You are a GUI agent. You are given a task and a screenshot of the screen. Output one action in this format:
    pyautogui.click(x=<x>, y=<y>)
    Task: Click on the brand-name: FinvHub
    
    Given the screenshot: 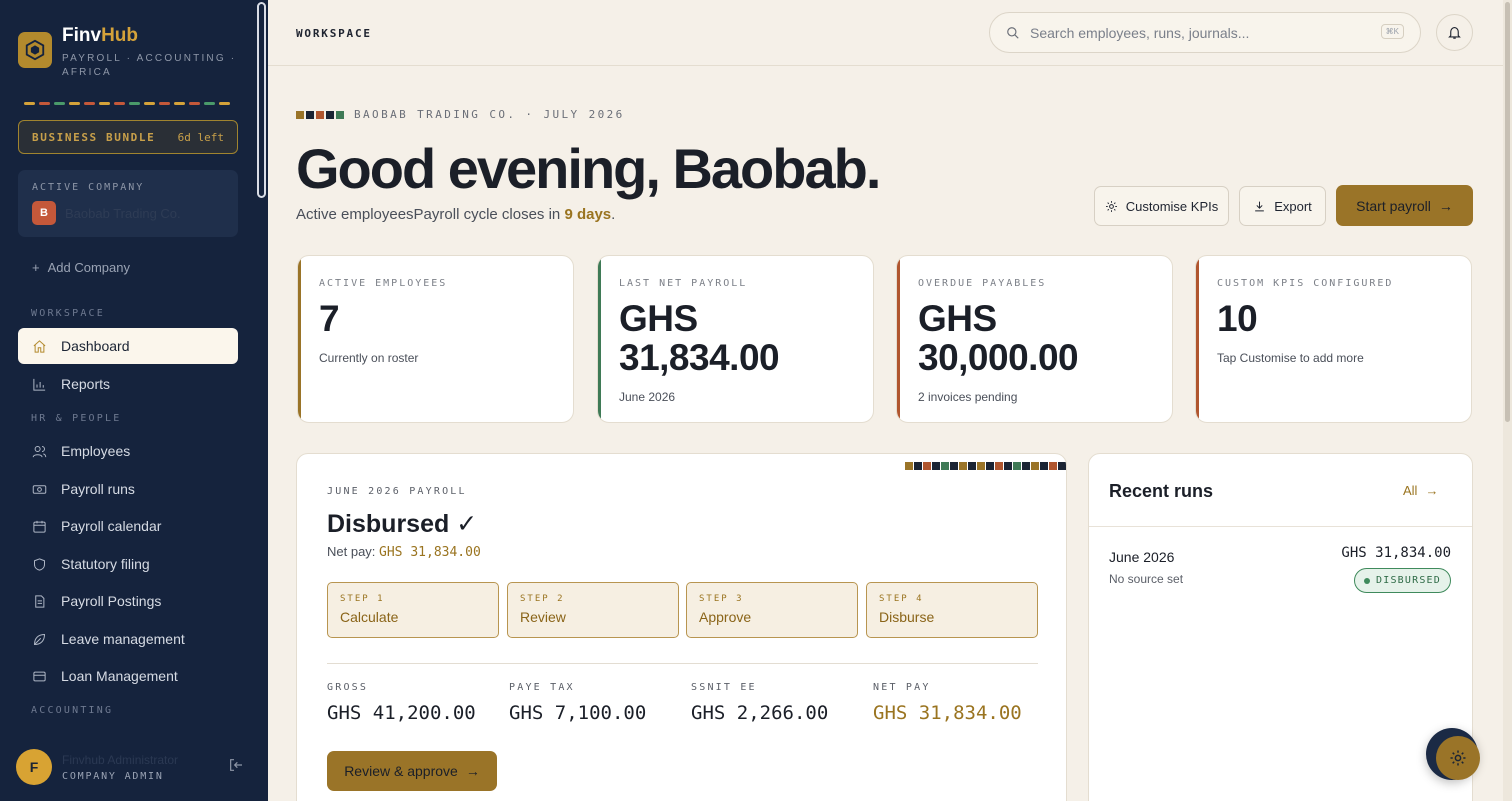 What is the action you would take?
    pyautogui.click(x=100, y=35)
    